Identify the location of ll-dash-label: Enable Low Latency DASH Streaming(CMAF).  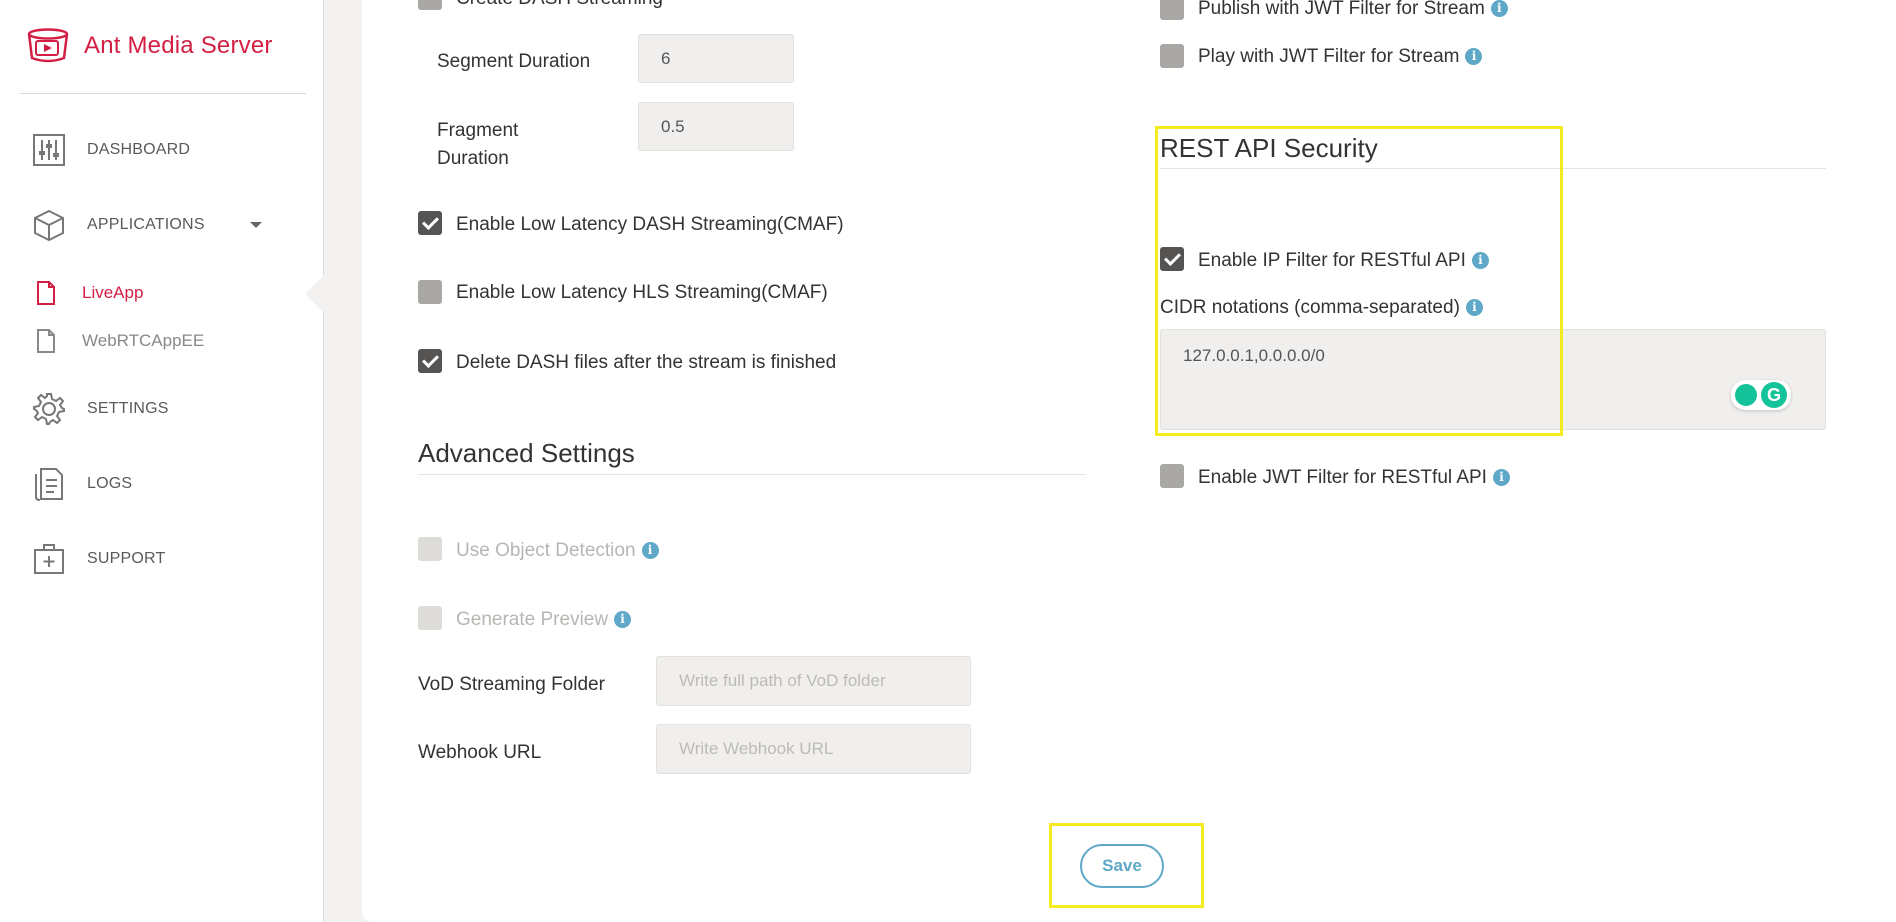
(650, 224).